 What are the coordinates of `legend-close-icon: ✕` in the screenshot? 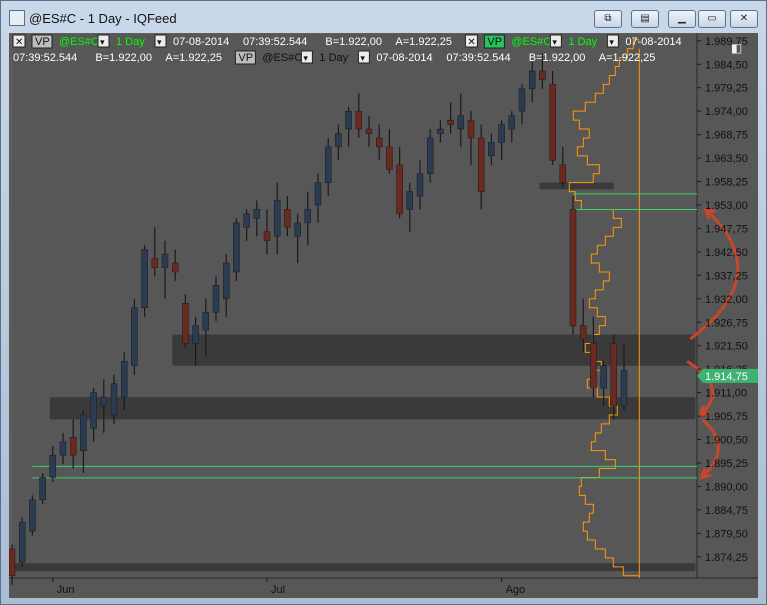 It's located at (19, 42).